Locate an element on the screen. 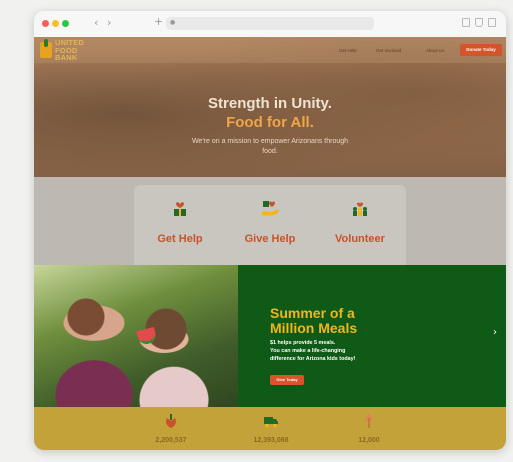 This screenshot has height=462, width=513. minimize-window-button is located at coordinates (55, 23).